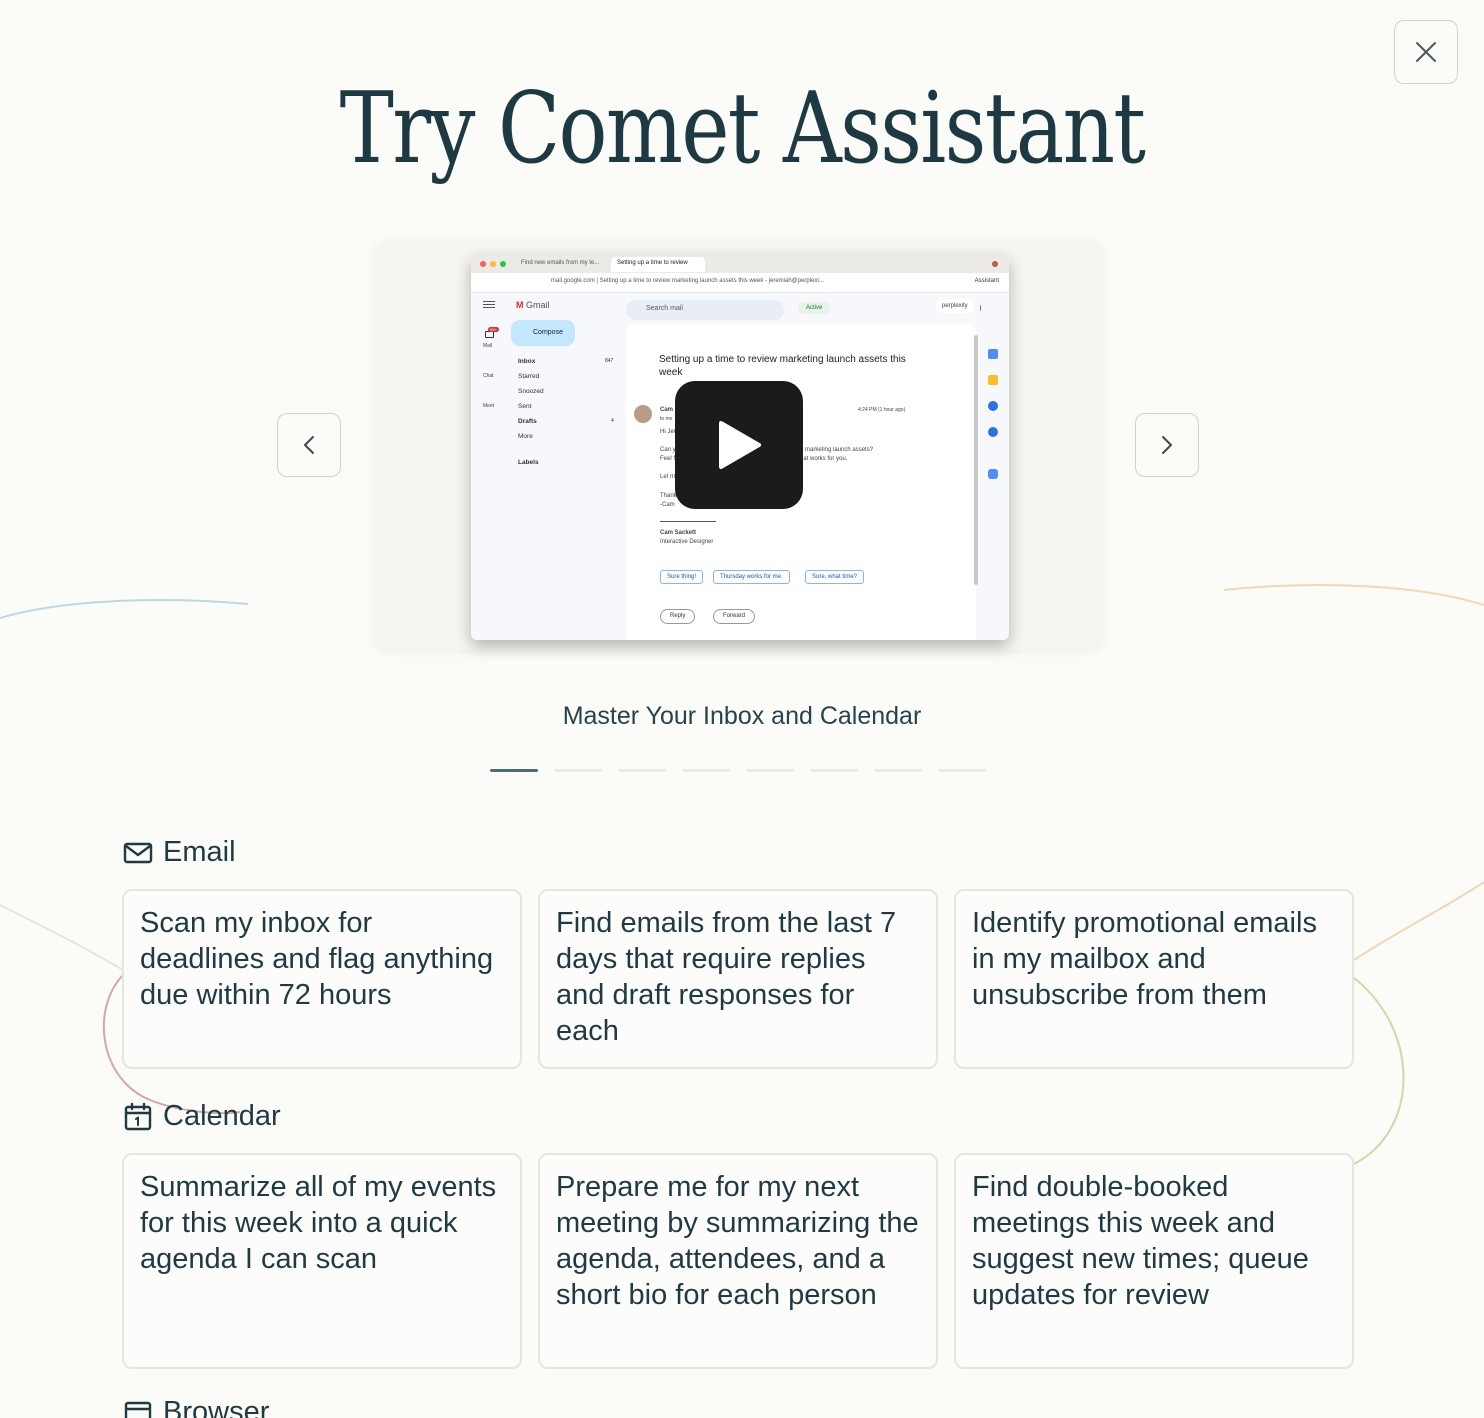 This screenshot has width=1484, height=1418. What do you see at coordinates (986, 281) in the screenshot?
I see `assistant-tab: Assistant` at bounding box center [986, 281].